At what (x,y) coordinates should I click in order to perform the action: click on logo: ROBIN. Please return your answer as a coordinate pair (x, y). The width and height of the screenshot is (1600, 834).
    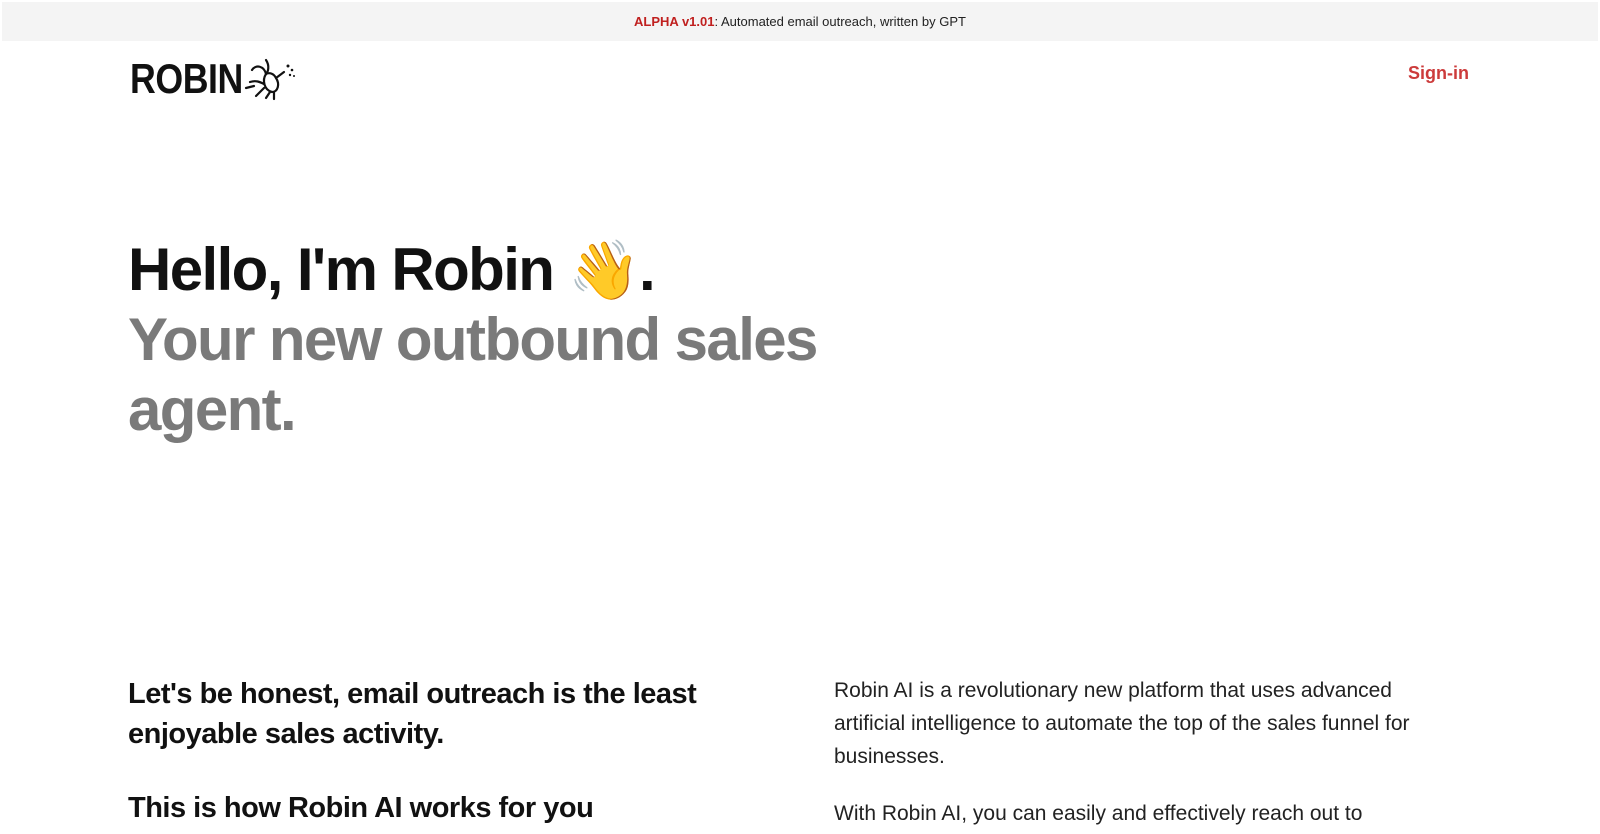
    Looking at the image, I should click on (213, 79).